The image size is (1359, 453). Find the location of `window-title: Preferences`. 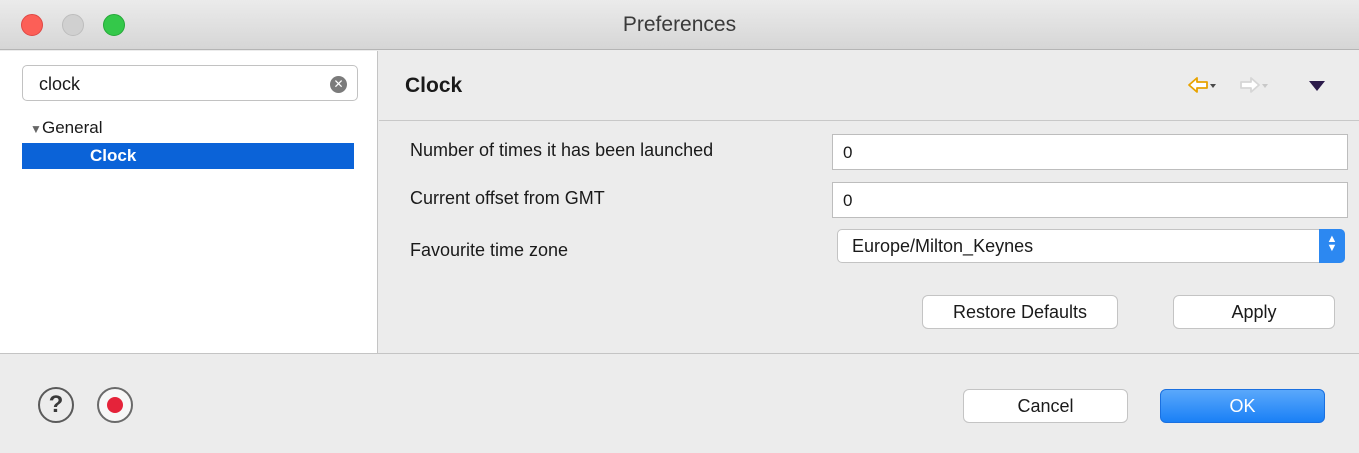

window-title: Preferences is located at coordinates (679, 24).